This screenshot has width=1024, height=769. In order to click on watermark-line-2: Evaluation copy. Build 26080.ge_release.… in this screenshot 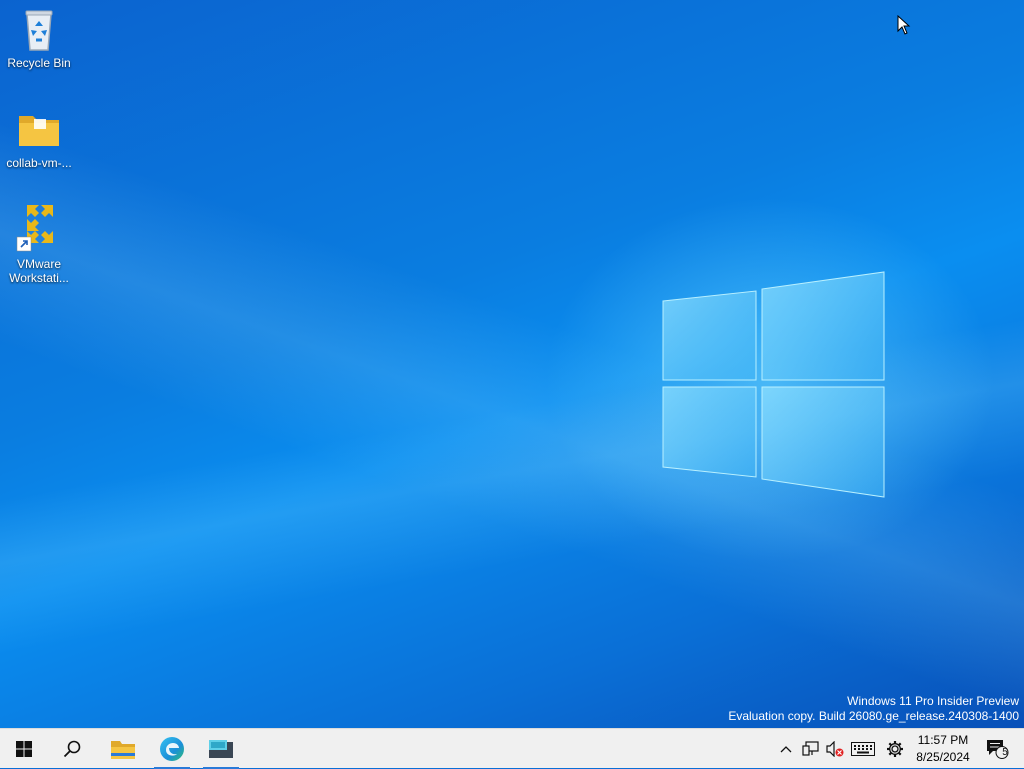, I will do `click(873, 716)`.